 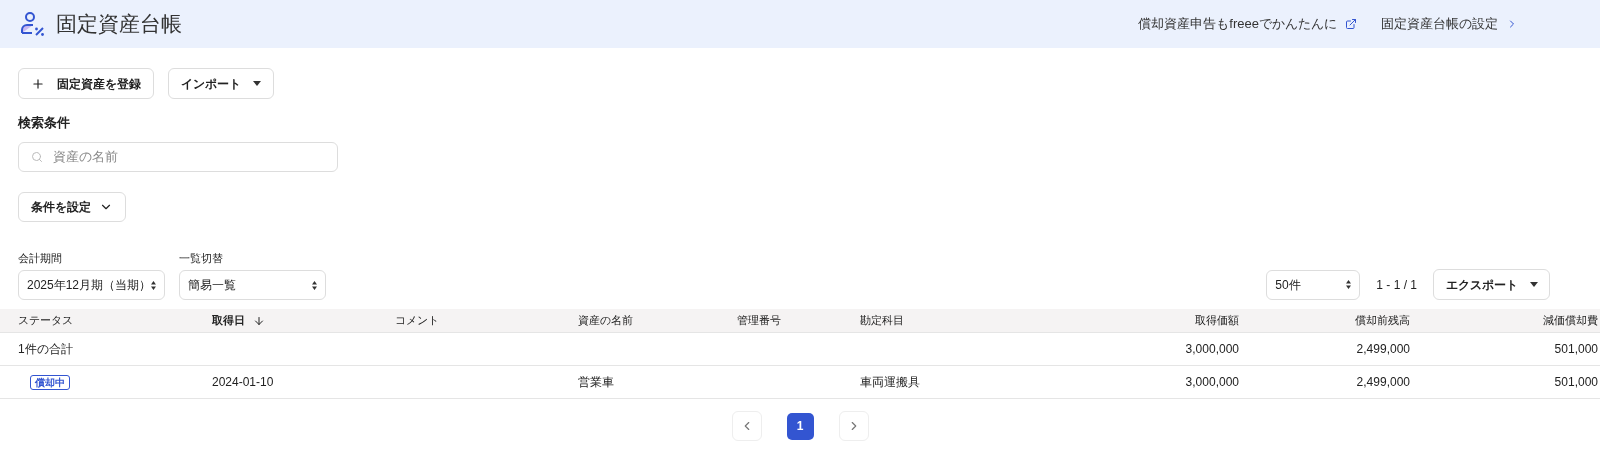 What do you see at coordinates (1396, 285) in the screenshot?
I see `range-text: 1 - 1 / 1` at bounding box center [1396, 285].